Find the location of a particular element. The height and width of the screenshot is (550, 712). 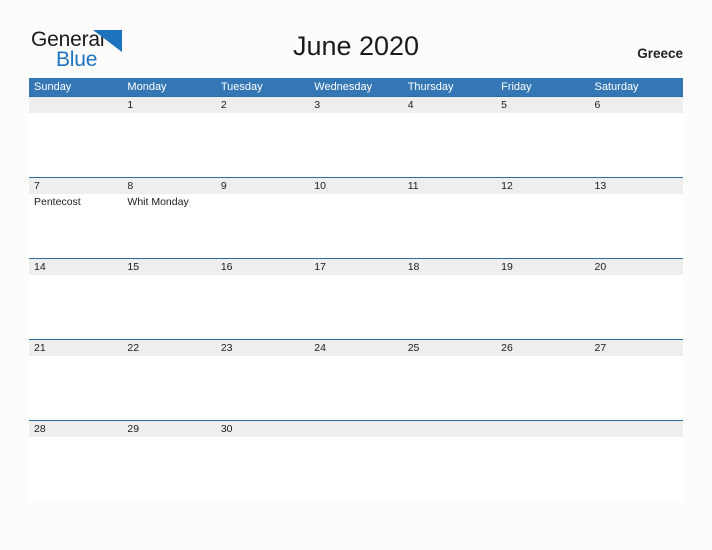

day-cell: 26 is located at coordinates (542, 380).